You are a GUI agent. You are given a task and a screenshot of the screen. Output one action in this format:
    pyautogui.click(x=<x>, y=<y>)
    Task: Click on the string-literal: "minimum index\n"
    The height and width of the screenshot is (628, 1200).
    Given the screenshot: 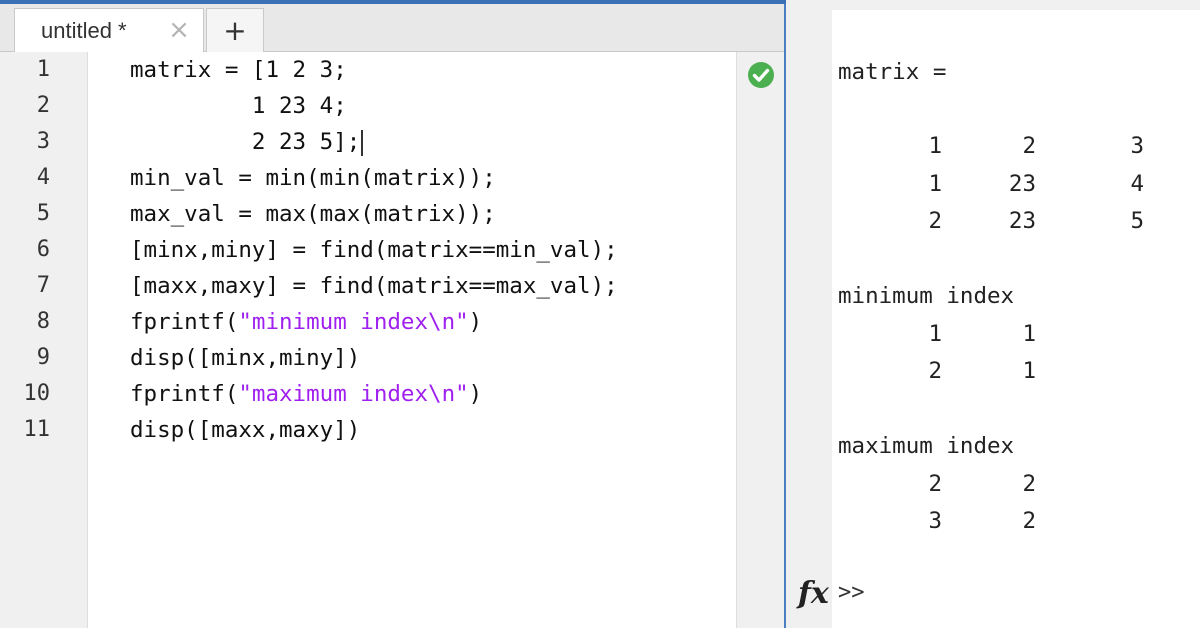 What is the action you would take?
    pyautogui.click(x=353, y=322)
    